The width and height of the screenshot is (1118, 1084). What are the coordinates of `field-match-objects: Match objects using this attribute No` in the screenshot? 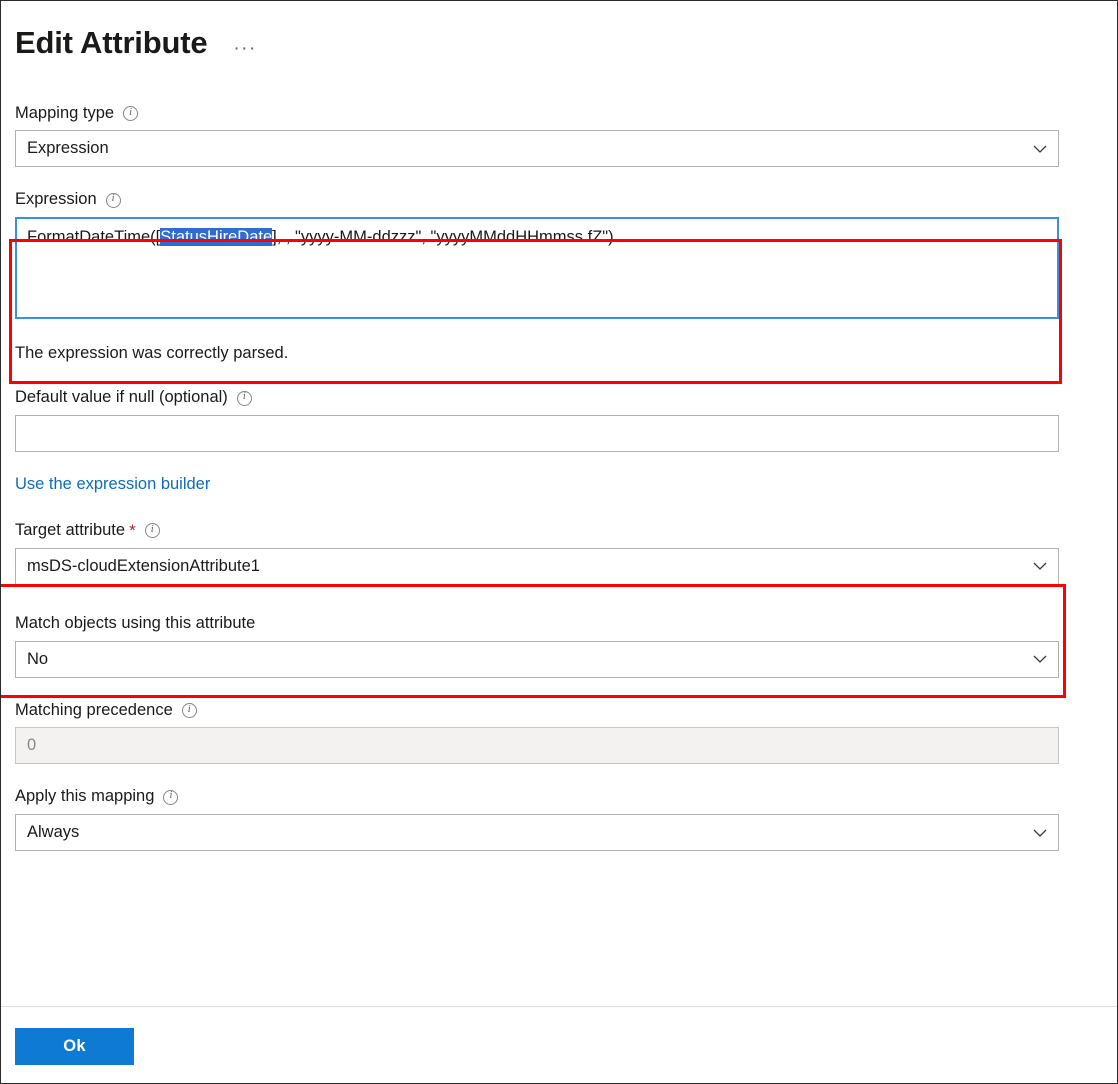 It's located at (566, 645).